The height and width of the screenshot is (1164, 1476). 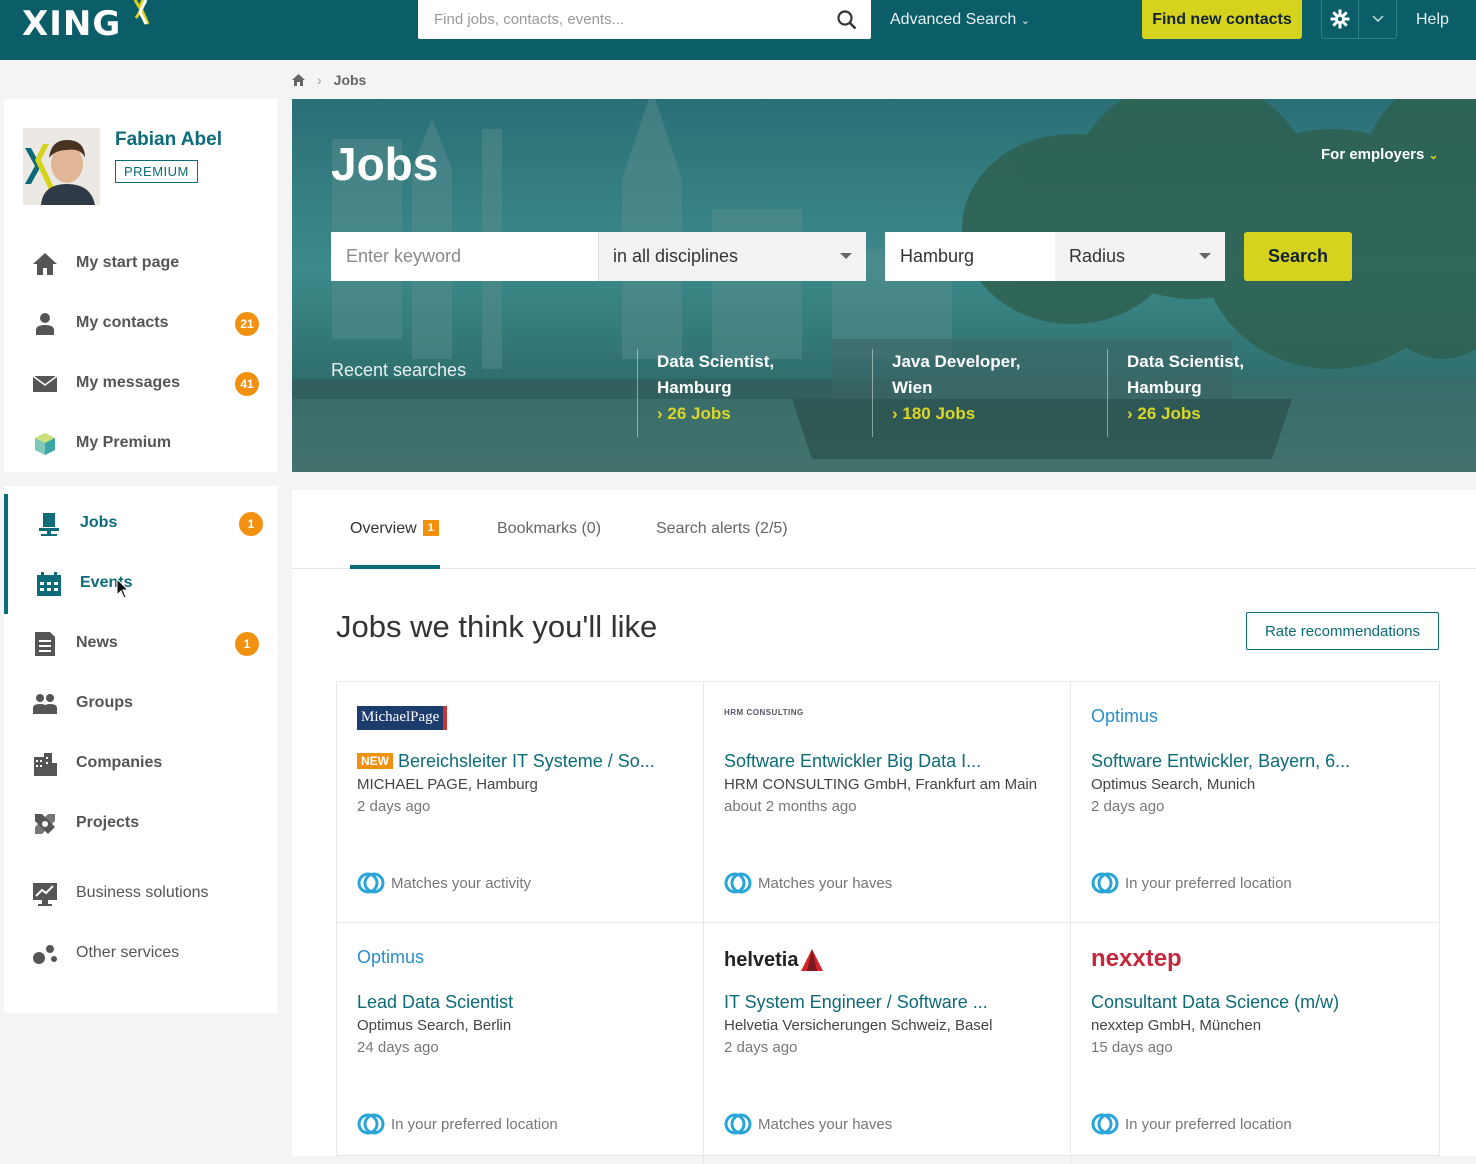 What do you see at coordinates (722, 529) in the screenshot?
I see `tab-search-alerts: Search alerts (2/5)` at bounding box center [722, 529].